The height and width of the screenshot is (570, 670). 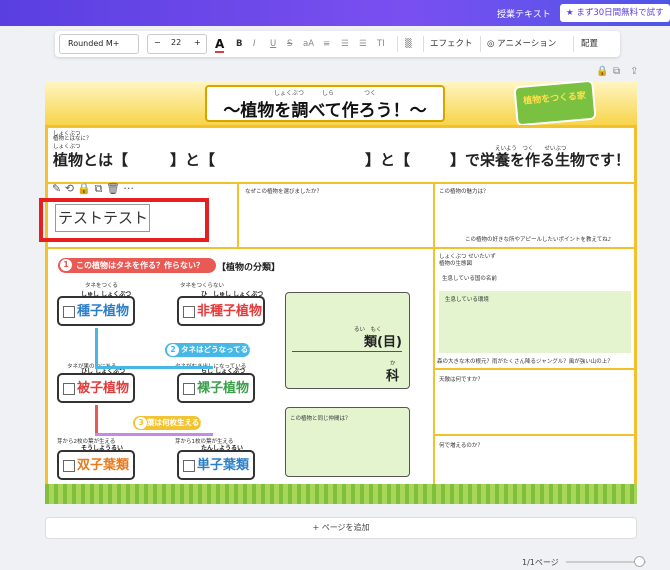 What do you see at coordinates (102, 448) in the screenshot?
I see `dicot-ruby: そうしようるい` at bounding box center [102, 448].